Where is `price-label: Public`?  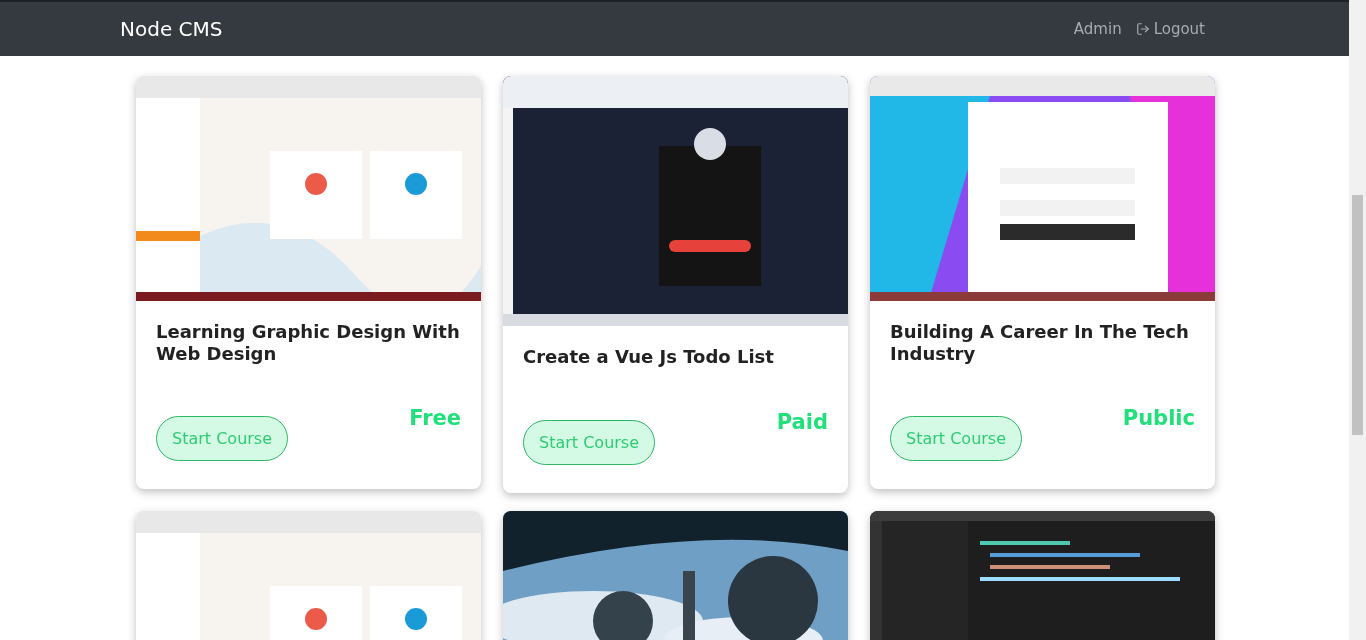 price-label: Public is located at coordinates (1158, 418).